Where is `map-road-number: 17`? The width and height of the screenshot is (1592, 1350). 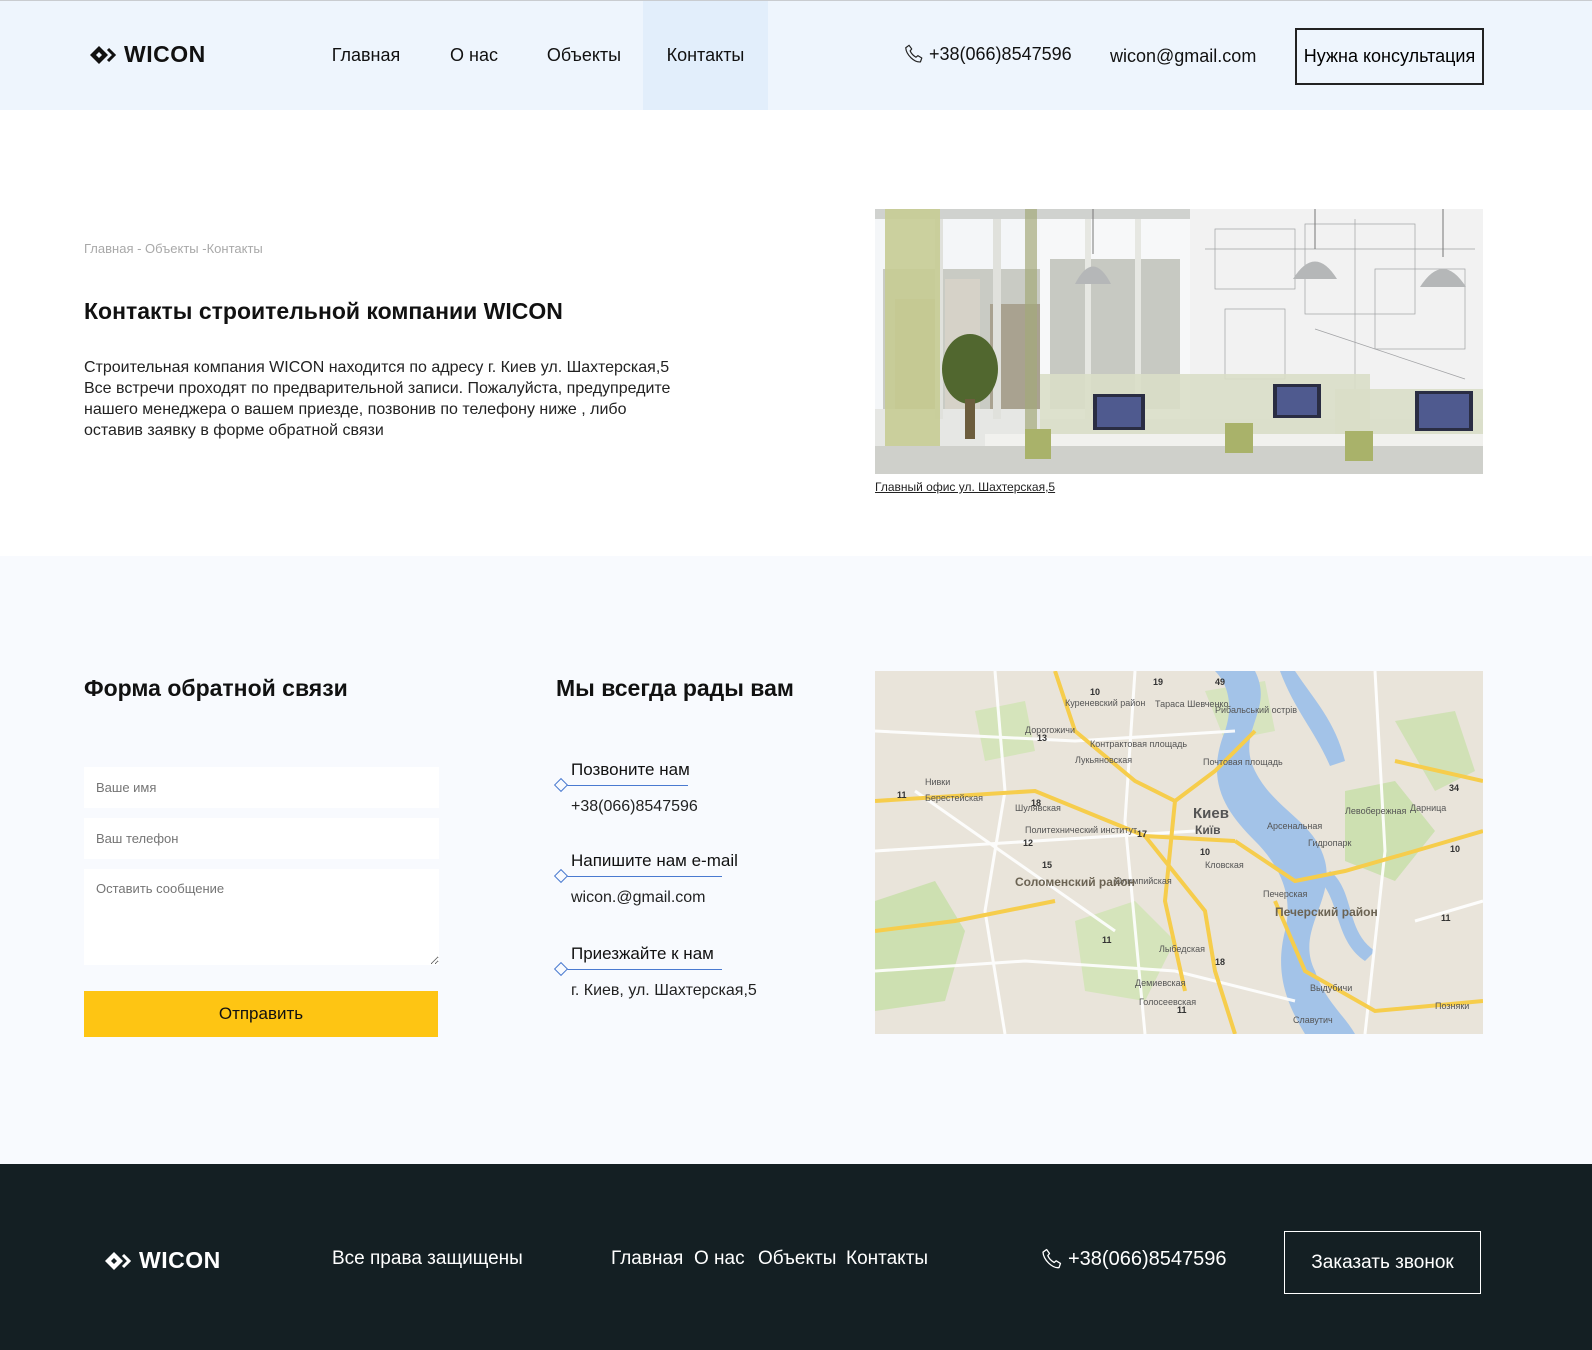
map-road-number: 17 is located at coordinates (1142, 834).